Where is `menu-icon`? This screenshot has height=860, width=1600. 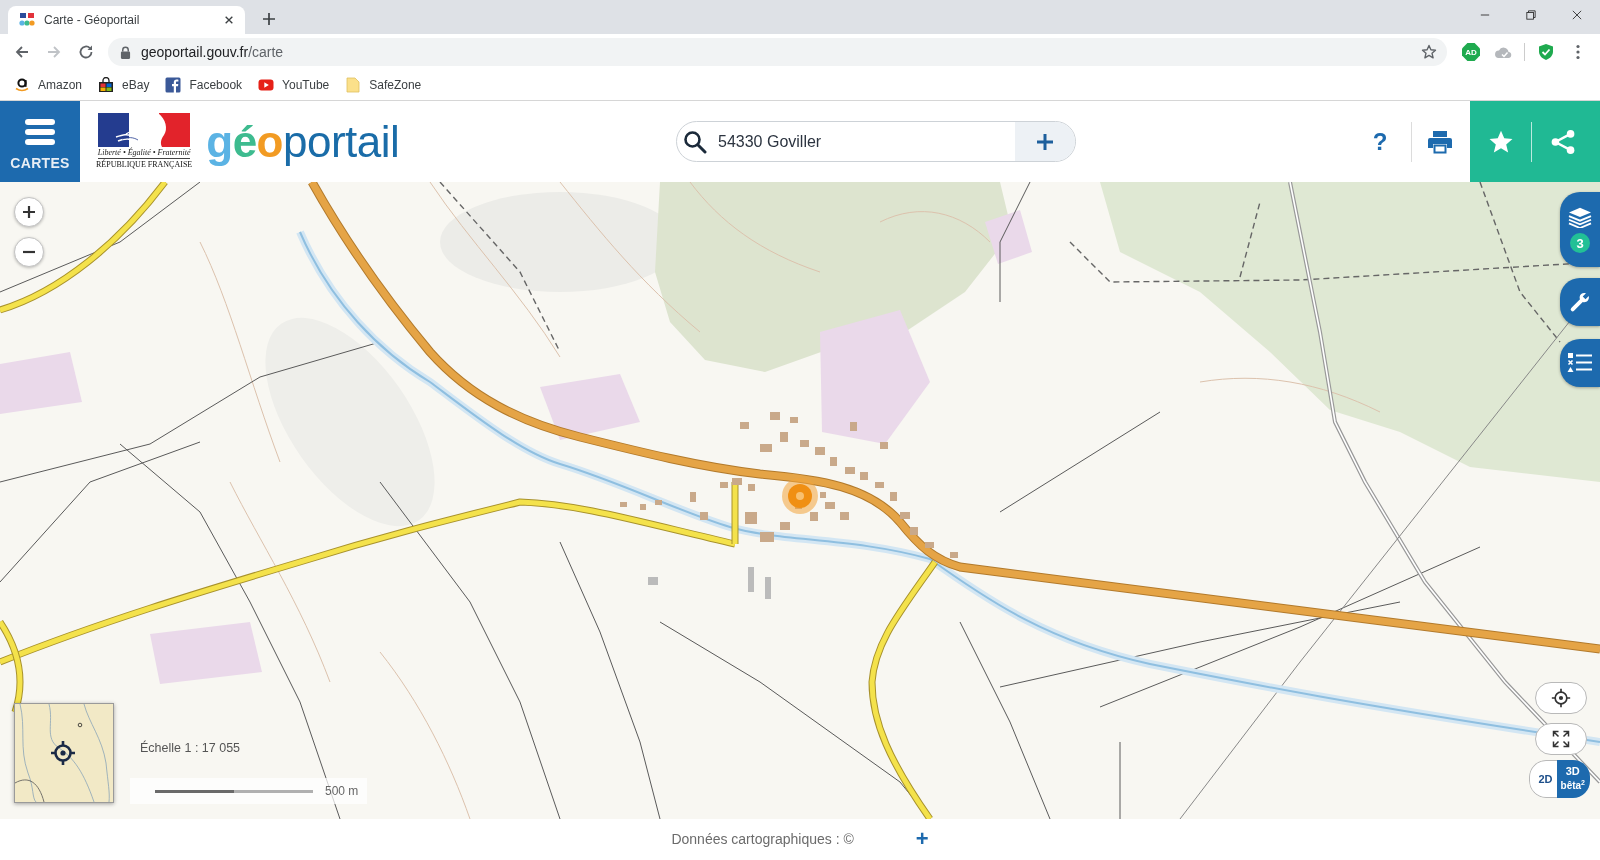
menu-icon is located at coordinates (40, 131).